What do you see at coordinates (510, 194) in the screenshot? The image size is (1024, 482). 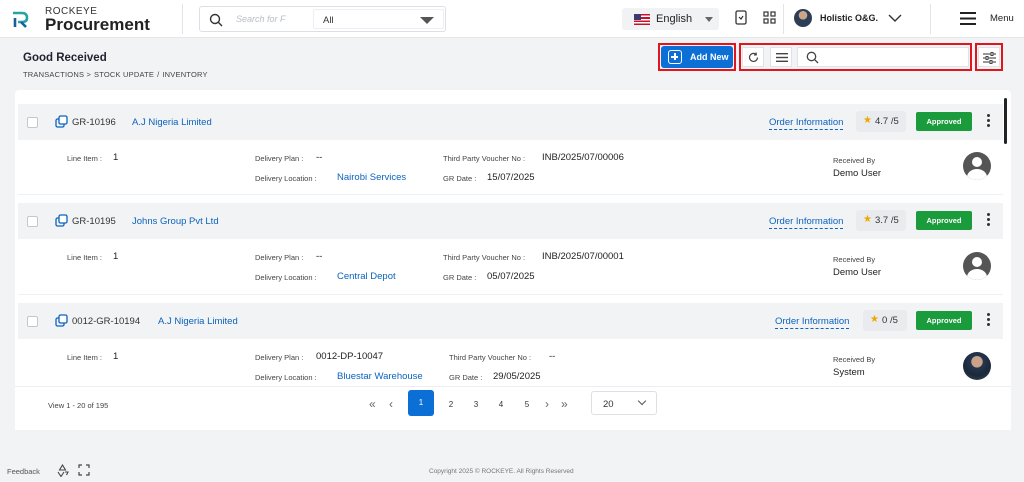 I see `divider` at bounding box center [510, 194].